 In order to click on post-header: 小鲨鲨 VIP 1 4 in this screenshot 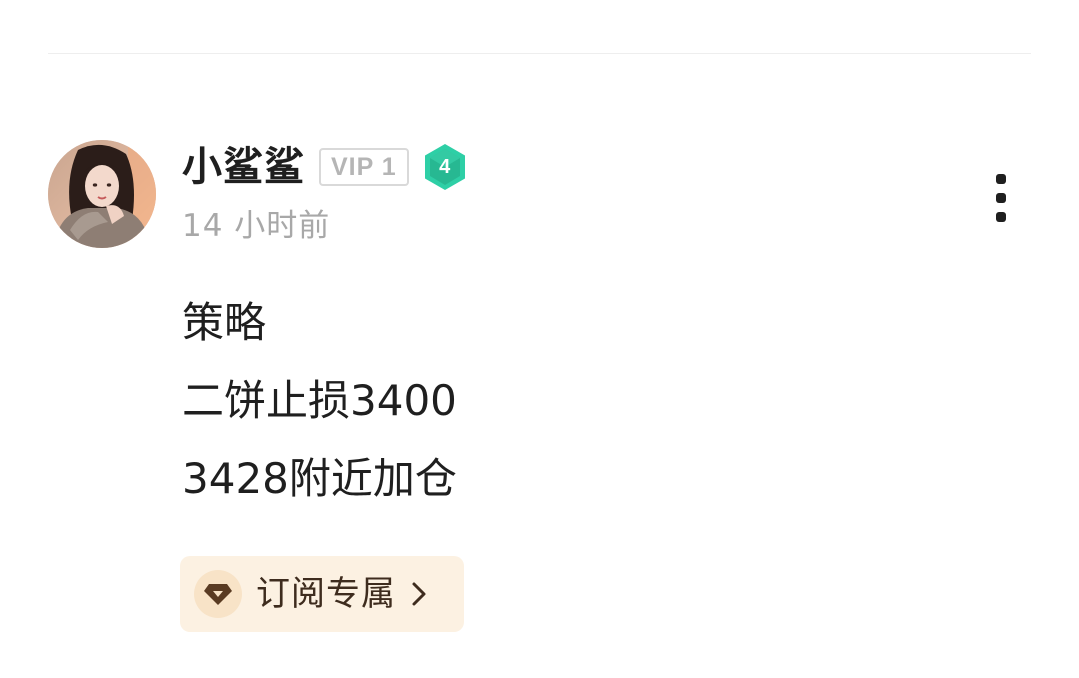, I will do `click(324, 167)`.